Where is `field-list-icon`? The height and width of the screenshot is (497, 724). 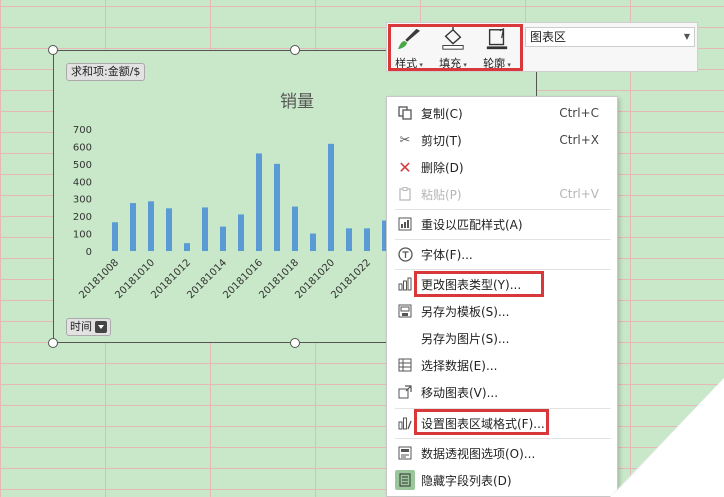
field-list-icon is located at coordinates (405, 480).